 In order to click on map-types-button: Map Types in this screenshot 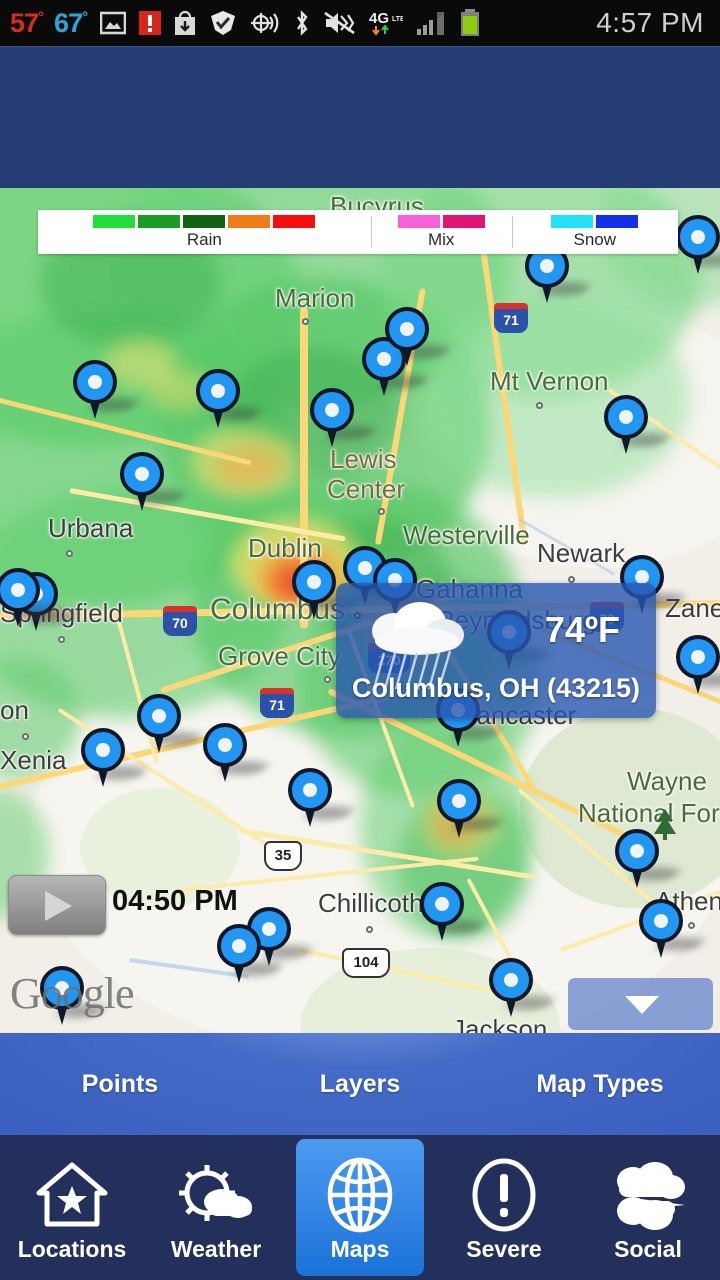, I will do `click(600, 1084)`.